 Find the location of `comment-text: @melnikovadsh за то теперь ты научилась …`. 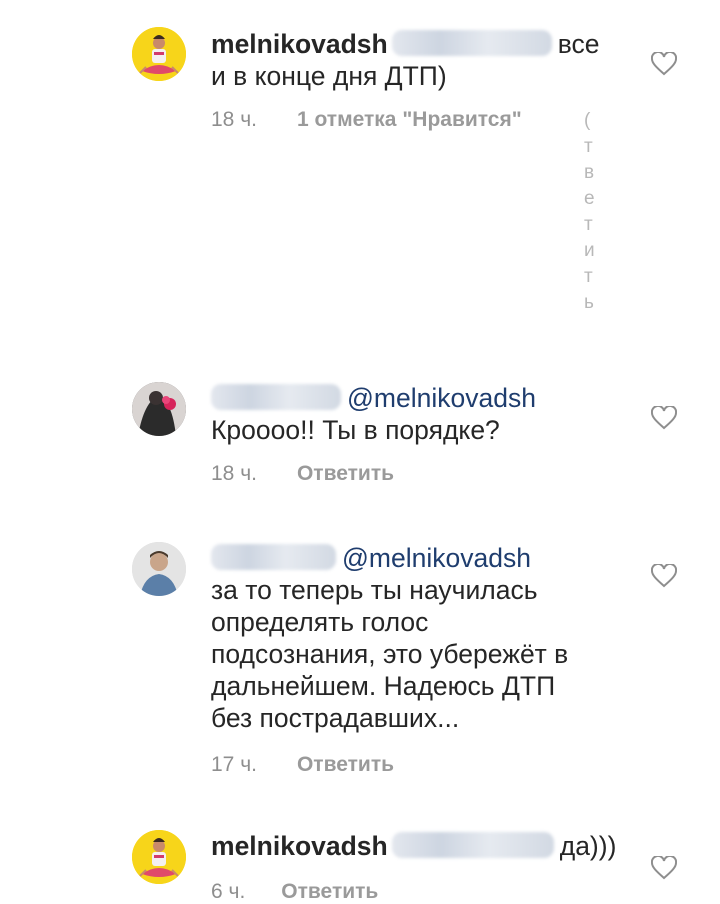

comment-text: @melnikovadsh за то теперь ты научилась … is located at coordinates (416, 638).